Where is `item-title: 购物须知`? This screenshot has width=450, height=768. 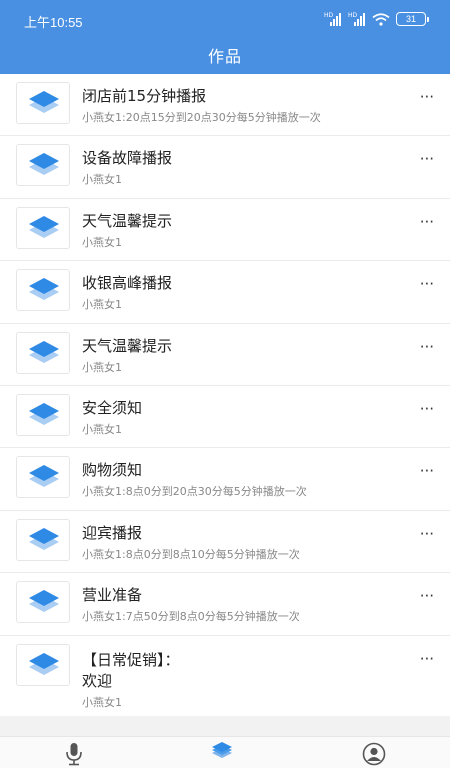 item-title: 购物须知 is located at coordinates (112, 470).